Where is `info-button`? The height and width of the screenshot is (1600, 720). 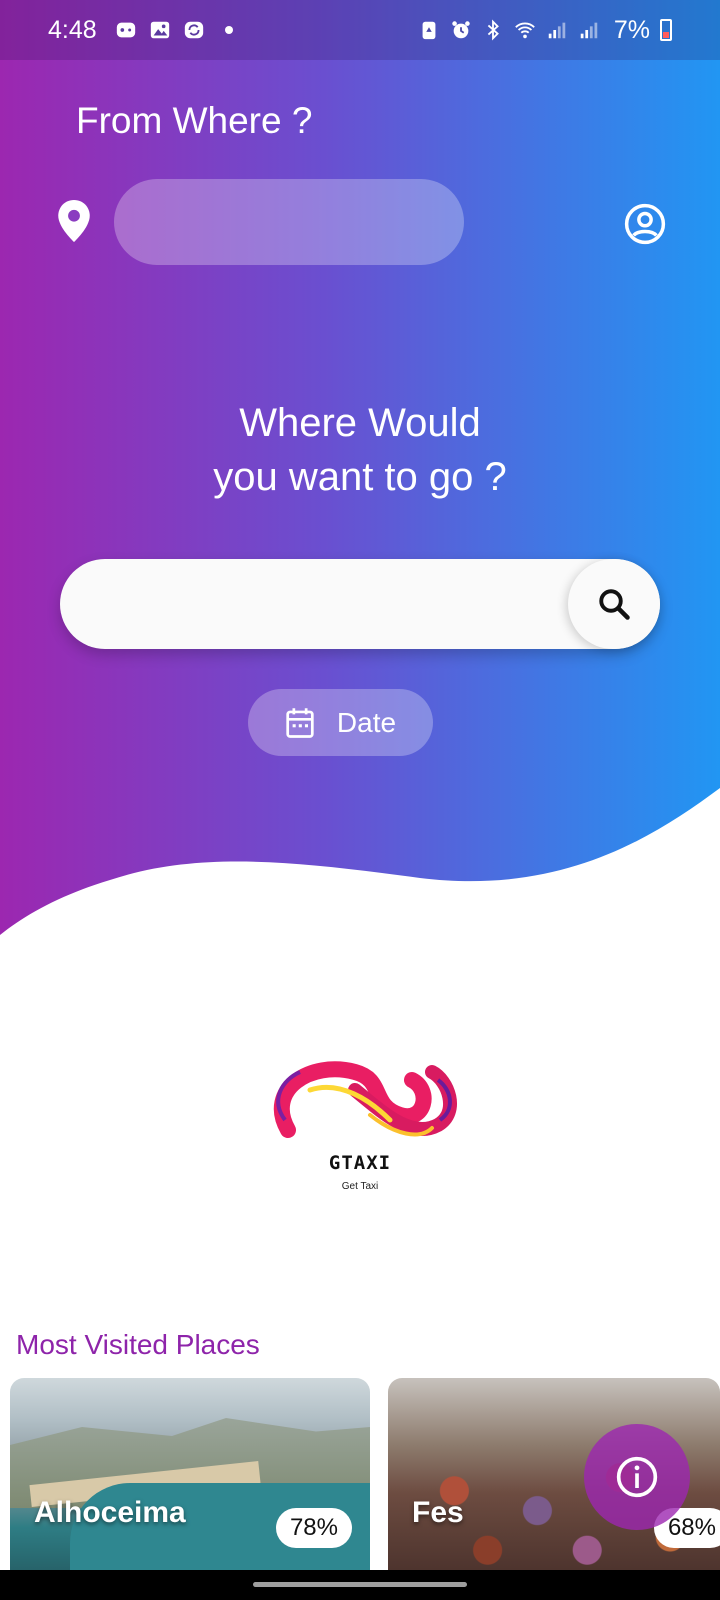
info-button is located at coordinates (637, 1477).